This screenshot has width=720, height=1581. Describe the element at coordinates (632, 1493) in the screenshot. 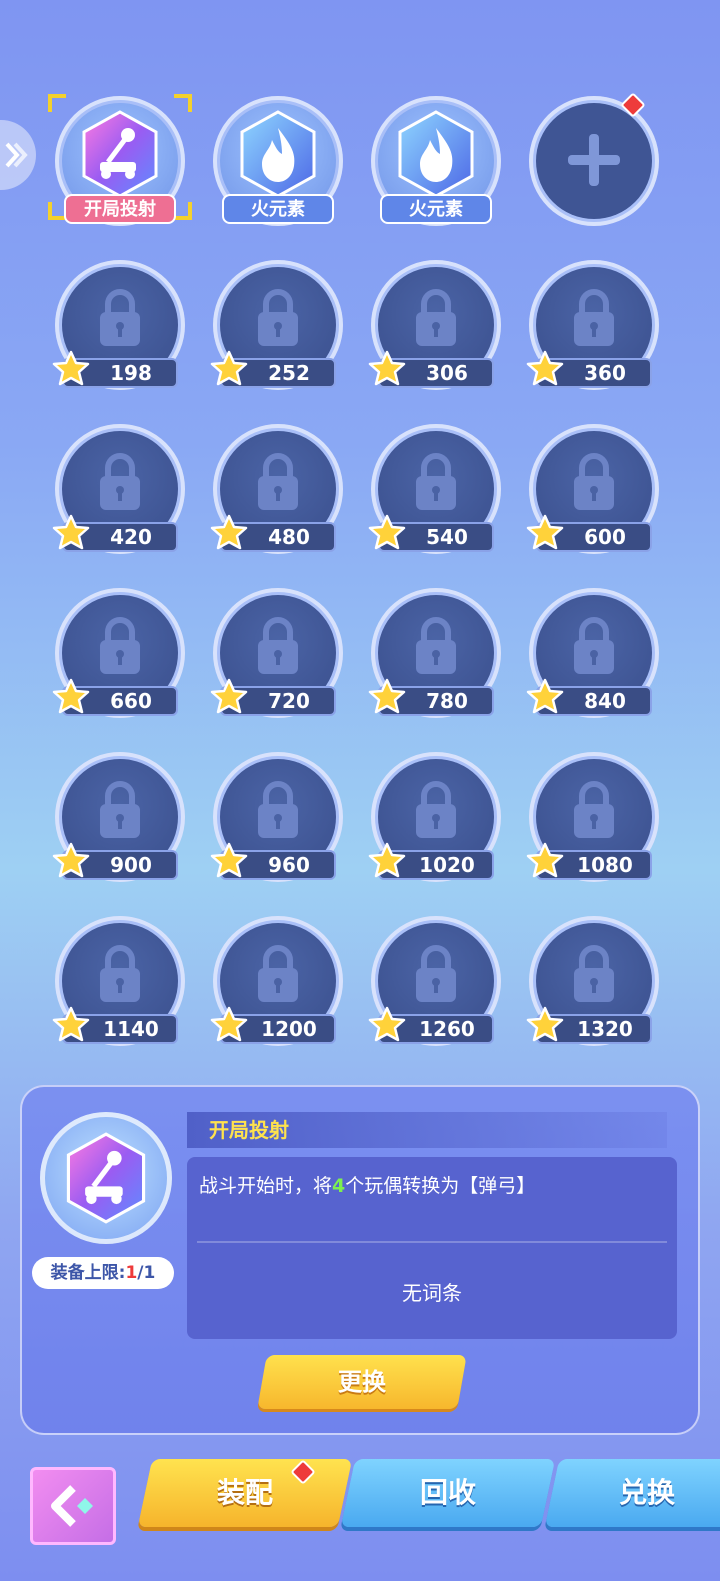

I see `tab-exchange: 兑换` at that location.